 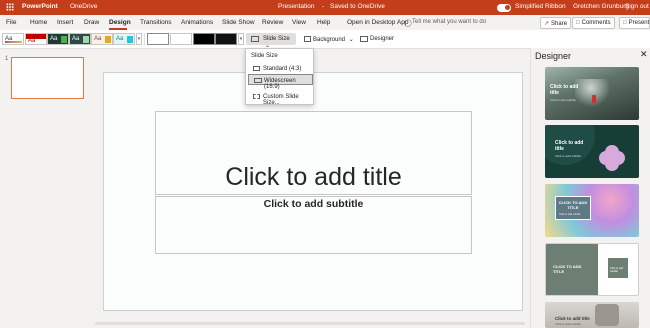 I want to click on ribbon-separator, so click(x=144, y=39).